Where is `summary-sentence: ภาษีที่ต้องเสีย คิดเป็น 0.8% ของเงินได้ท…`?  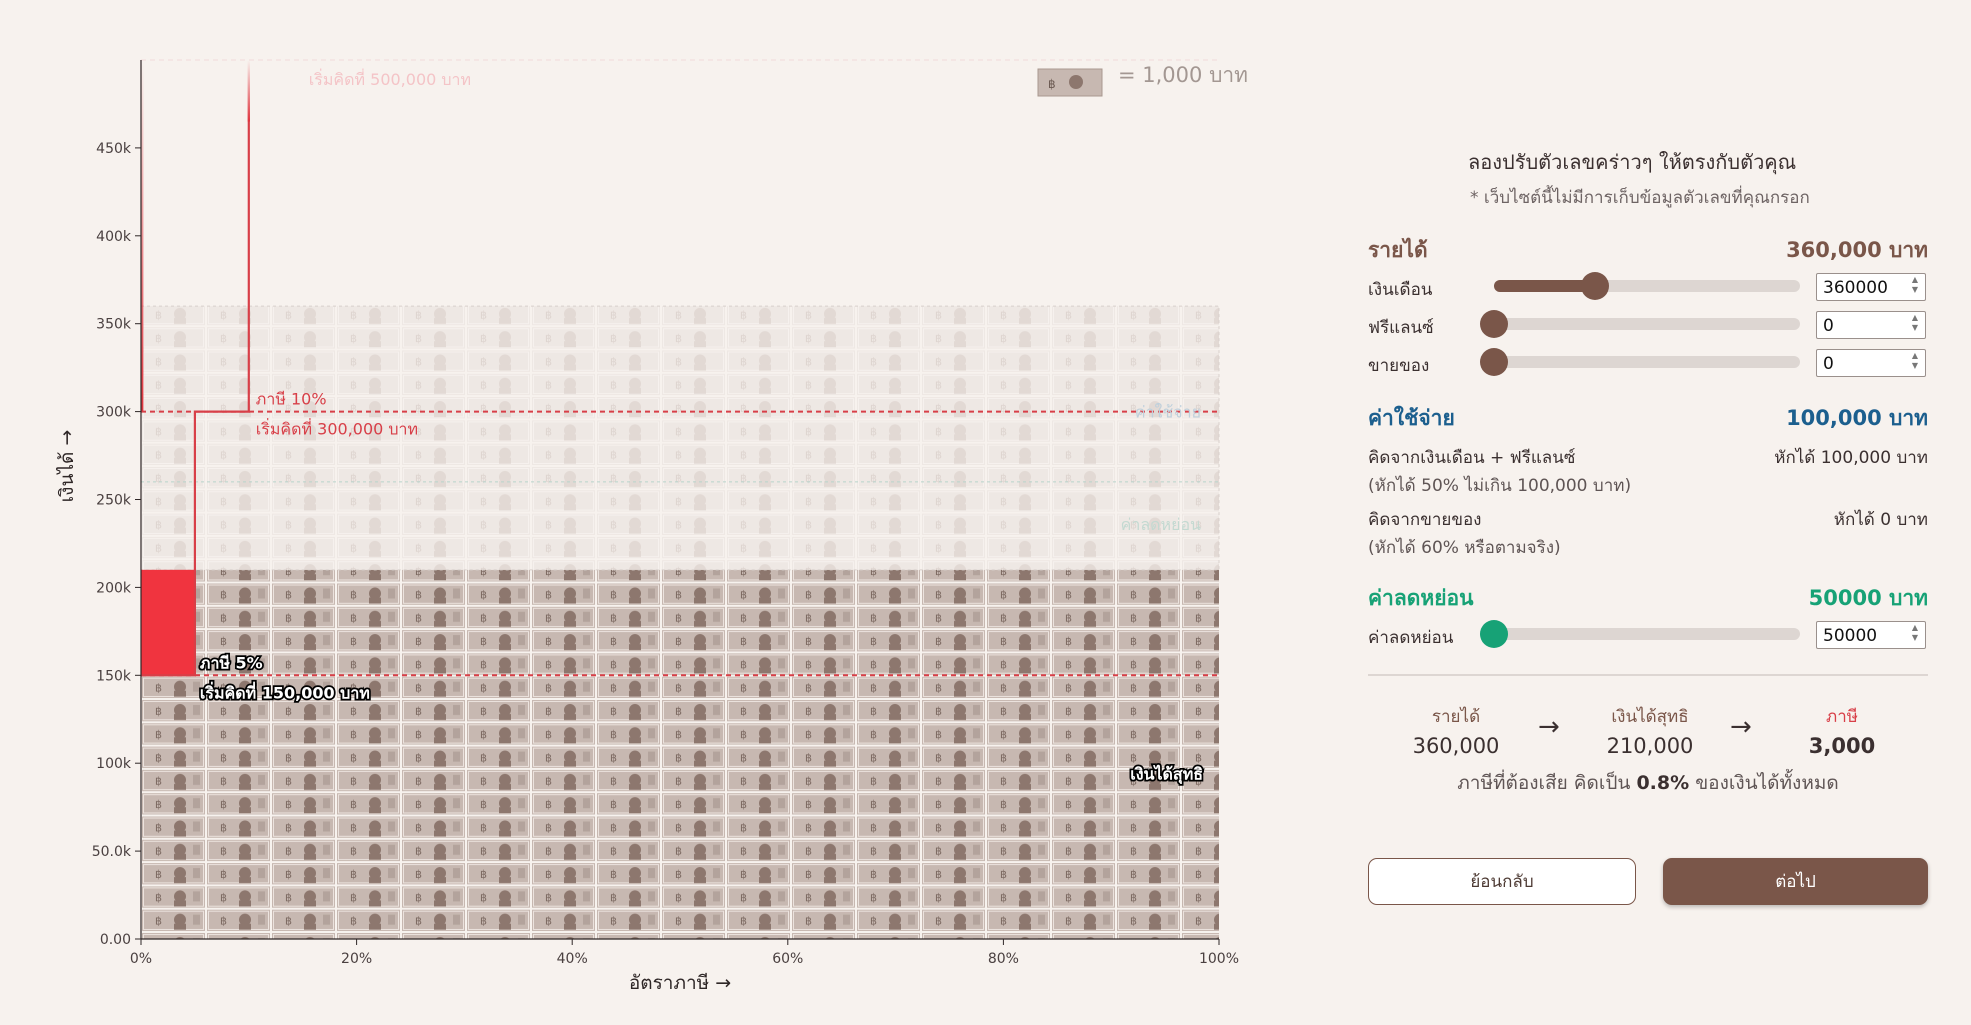
summary-sentence: ภาษีที่ต้องเสีย คิดเป็น 0.8% ของเงินได้ท… is located at coordinates (1648, 783).